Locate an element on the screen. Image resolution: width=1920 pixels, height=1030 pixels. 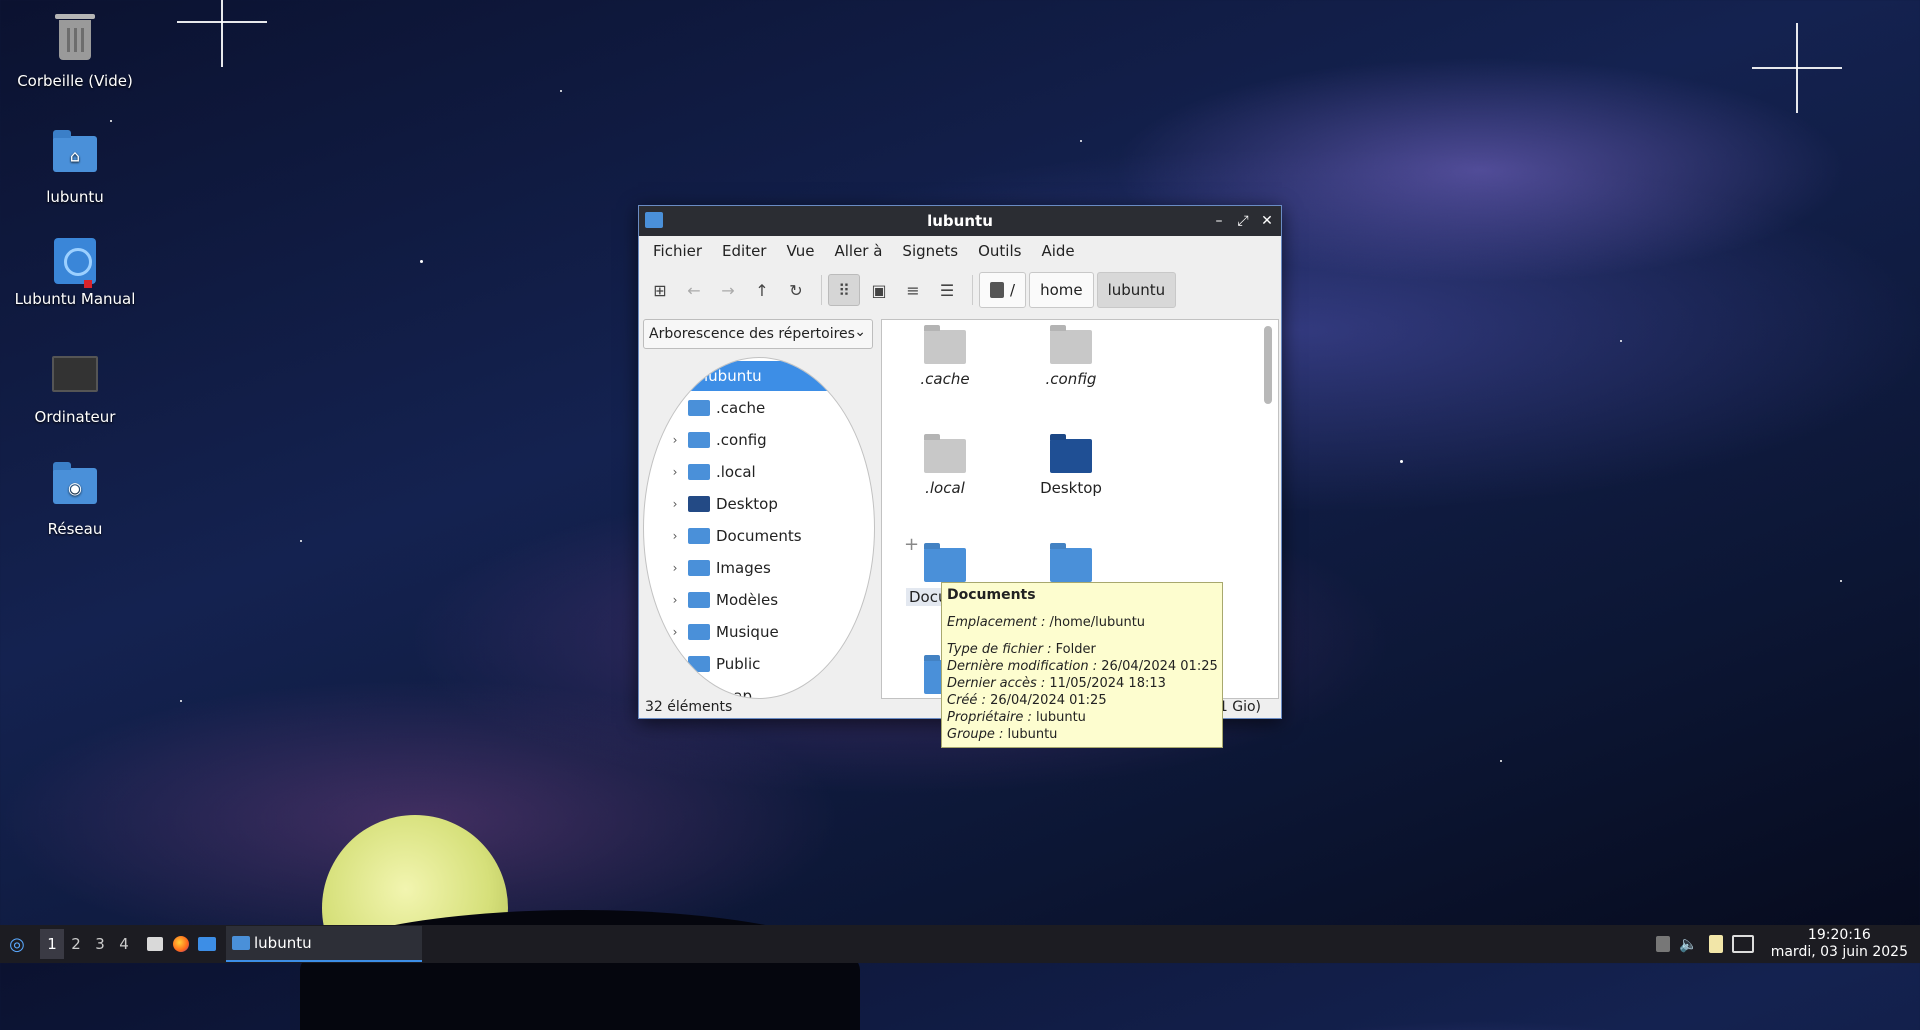
icon-view-icon: ⠿ is located at coordinates (844, 290).